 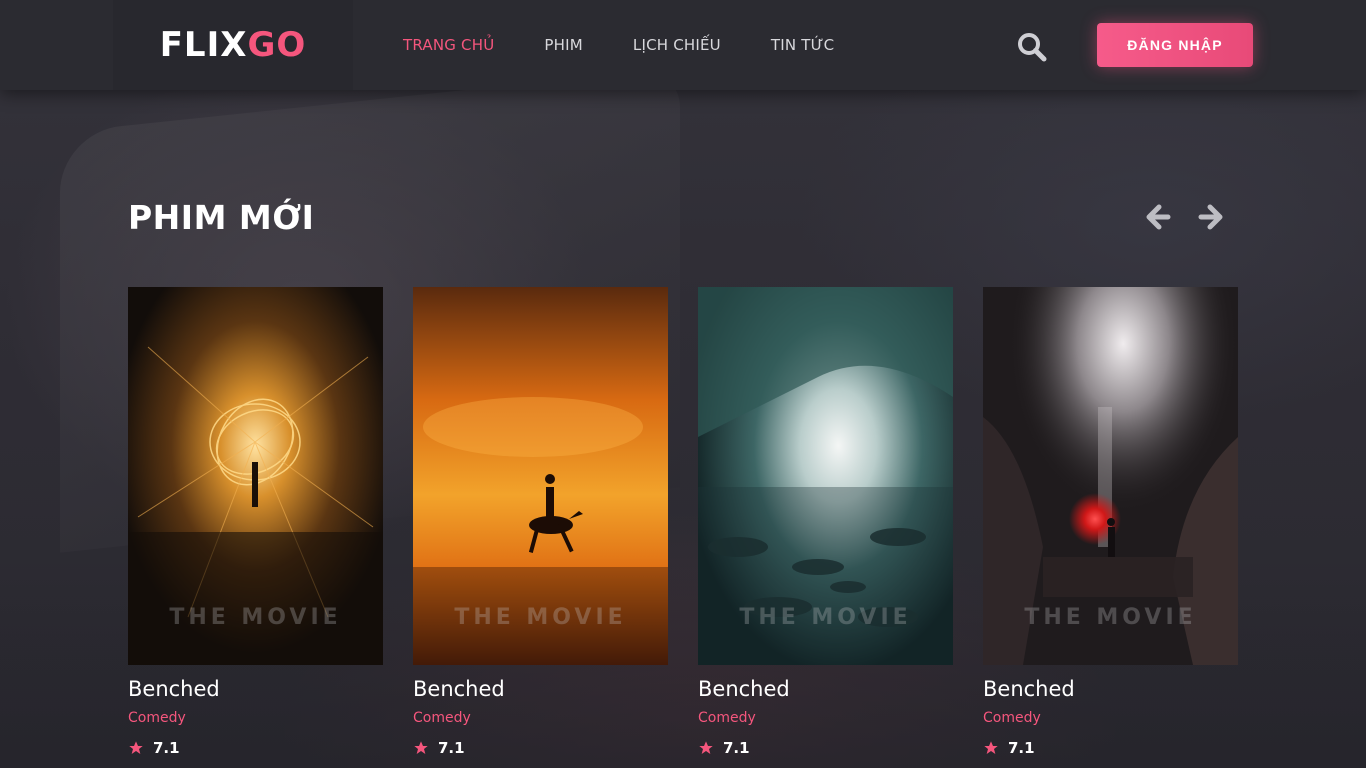 I want to click on nav-item-movies: PHIM, so click(x=563, y=45).